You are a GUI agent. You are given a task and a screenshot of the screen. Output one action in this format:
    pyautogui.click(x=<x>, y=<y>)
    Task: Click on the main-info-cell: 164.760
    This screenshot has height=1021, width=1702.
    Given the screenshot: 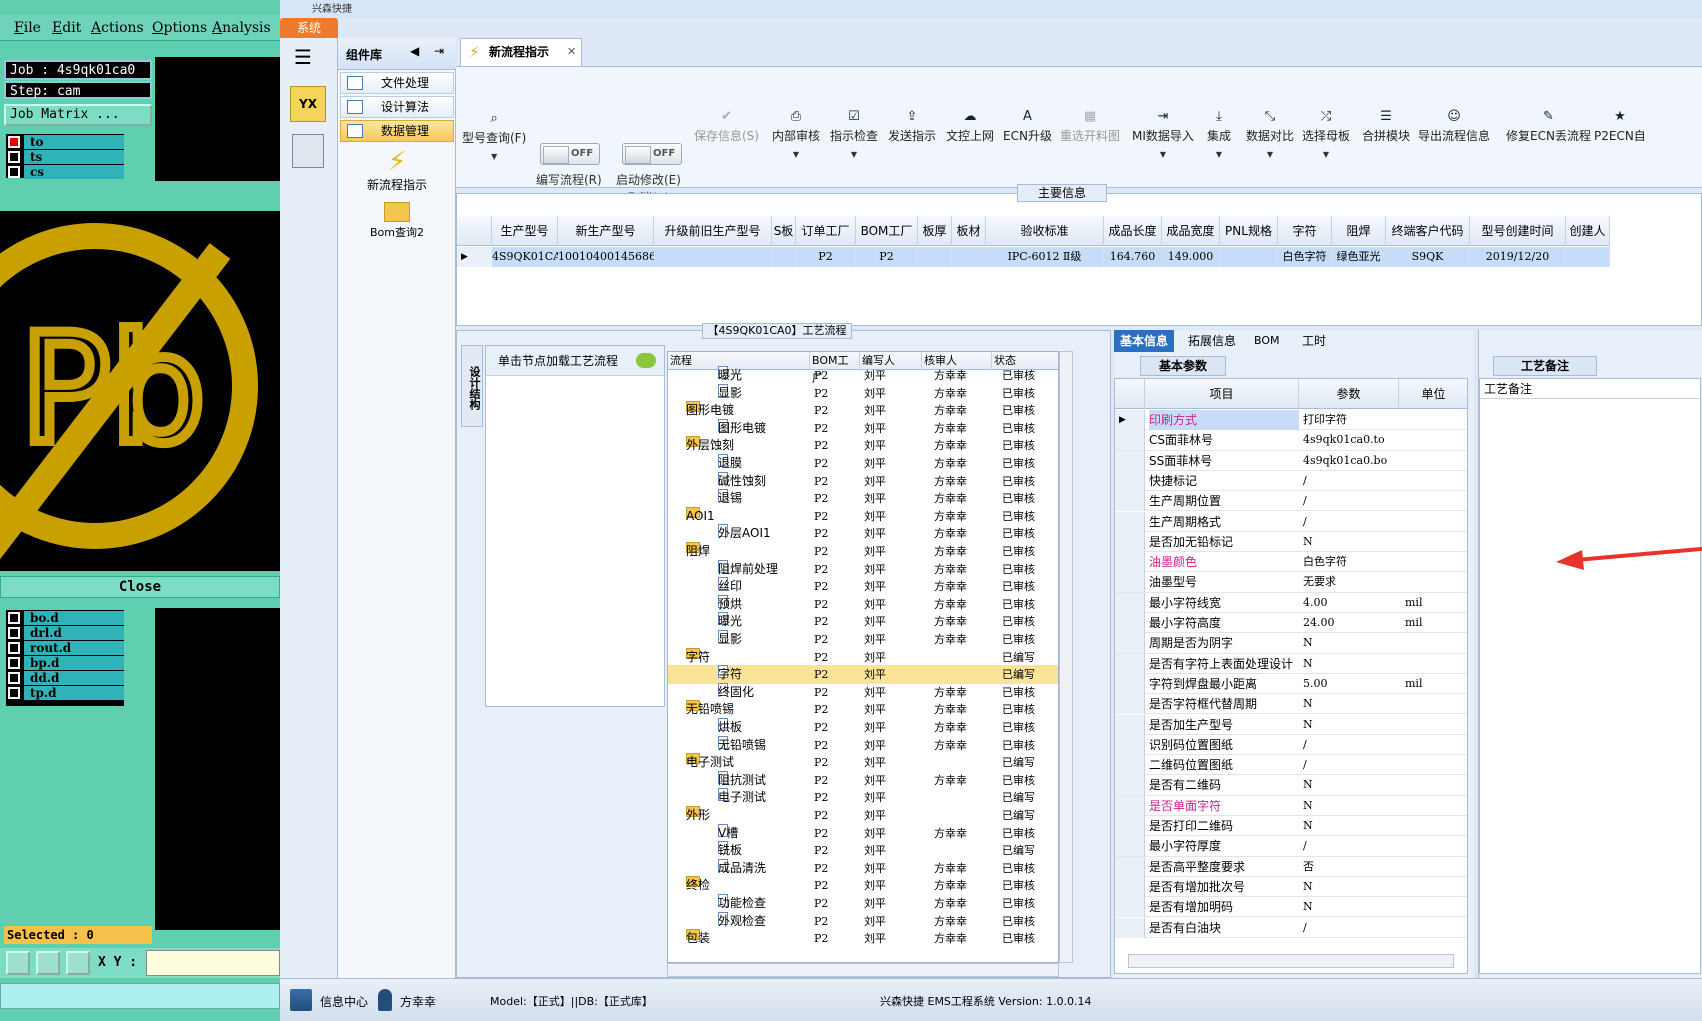 What is the action you would take?
    pyautogui.click(x=1133, y=257)
    